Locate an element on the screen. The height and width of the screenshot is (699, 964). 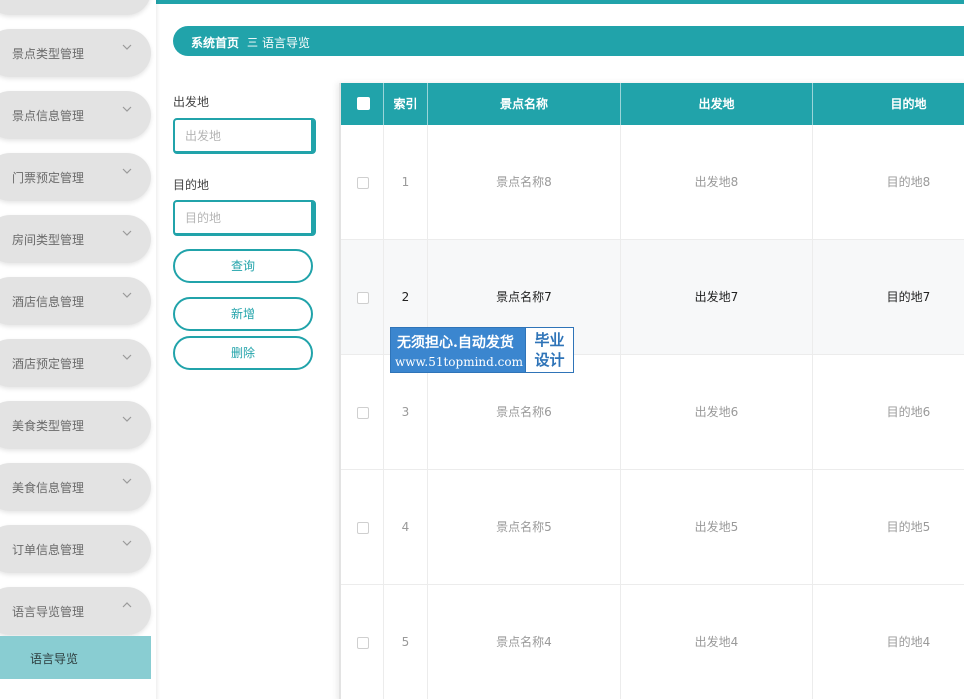
header-select-all is located at coordinates (362, 104).